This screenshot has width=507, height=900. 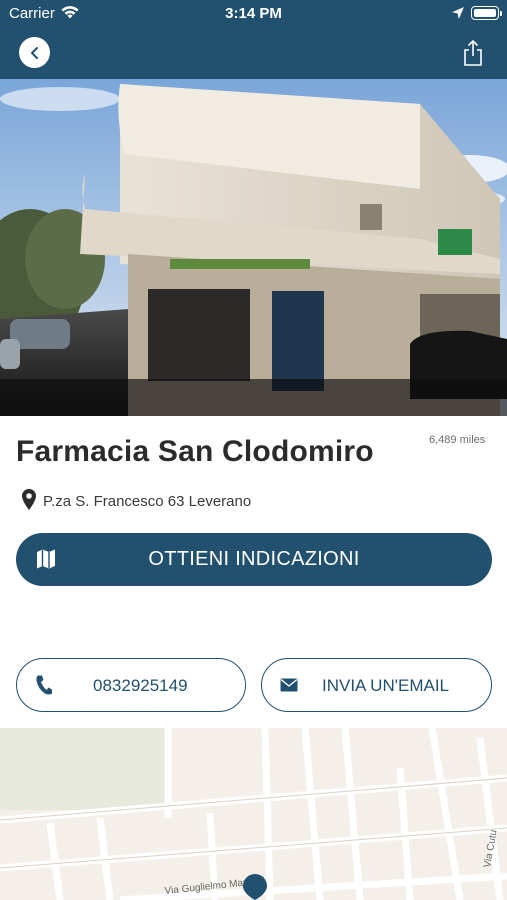 What do you see at coordinates (486, 13) in the screenshot?
I see `battery-icon` at bounding box center [486, 13].